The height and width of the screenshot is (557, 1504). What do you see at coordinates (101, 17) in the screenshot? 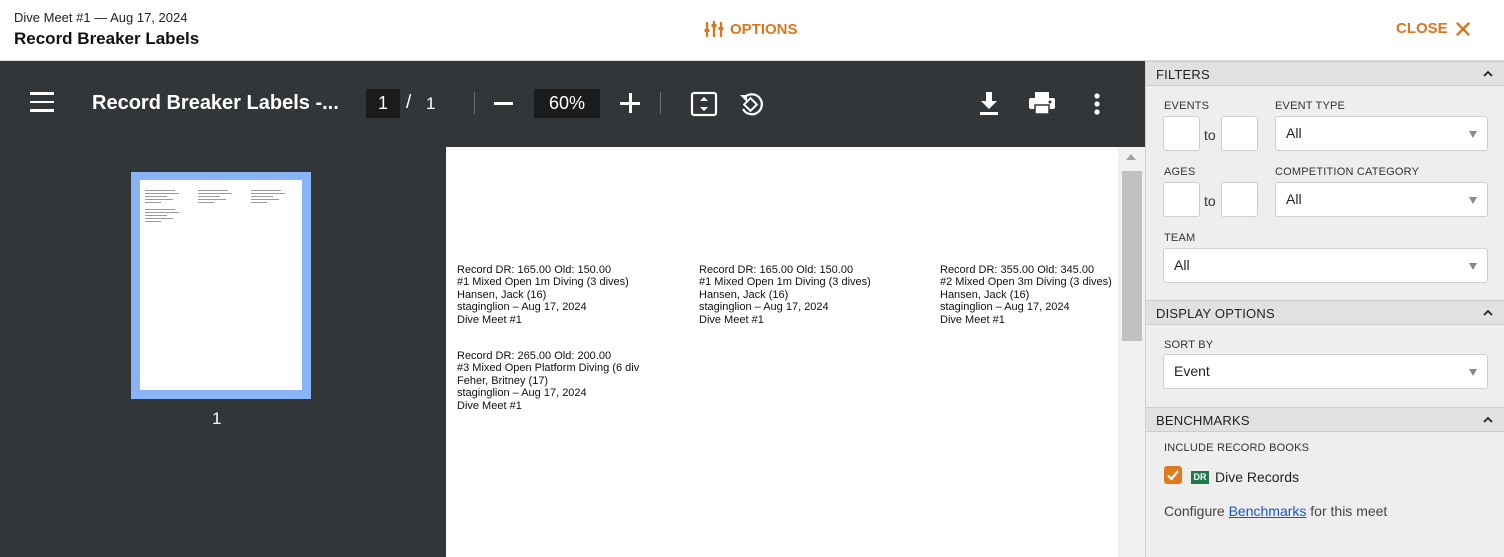
I see `meet-subtitle: Dive Meet #1 — Aug 17, 2024` at bounding box center [101, 17].